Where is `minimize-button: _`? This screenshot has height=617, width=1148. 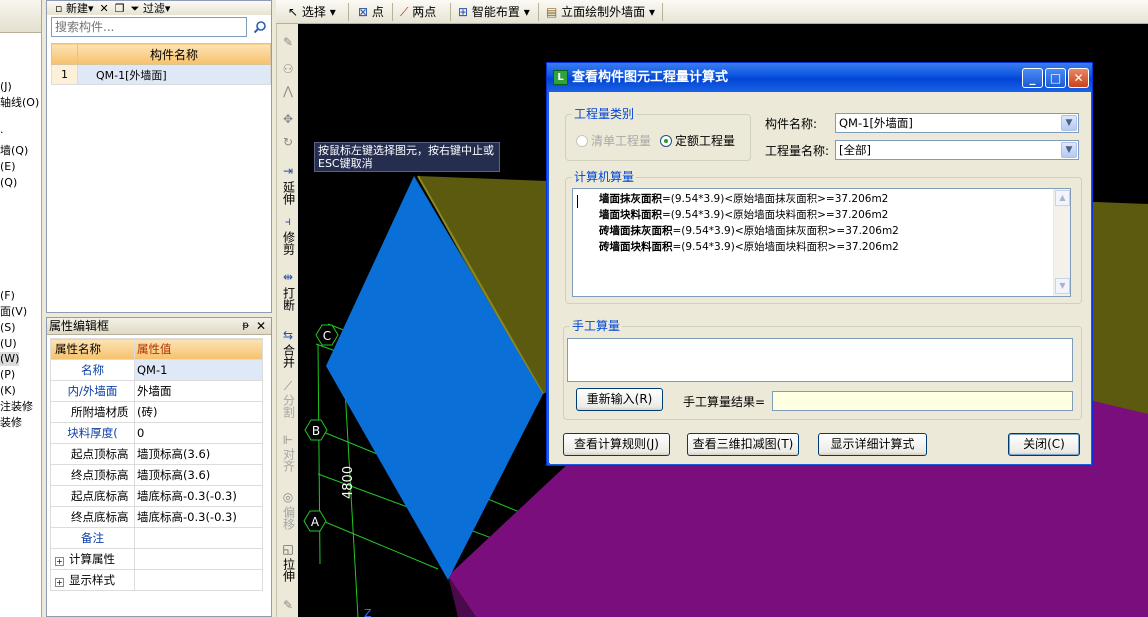
minimize-button: _ is located at coordinates (1032, 78).